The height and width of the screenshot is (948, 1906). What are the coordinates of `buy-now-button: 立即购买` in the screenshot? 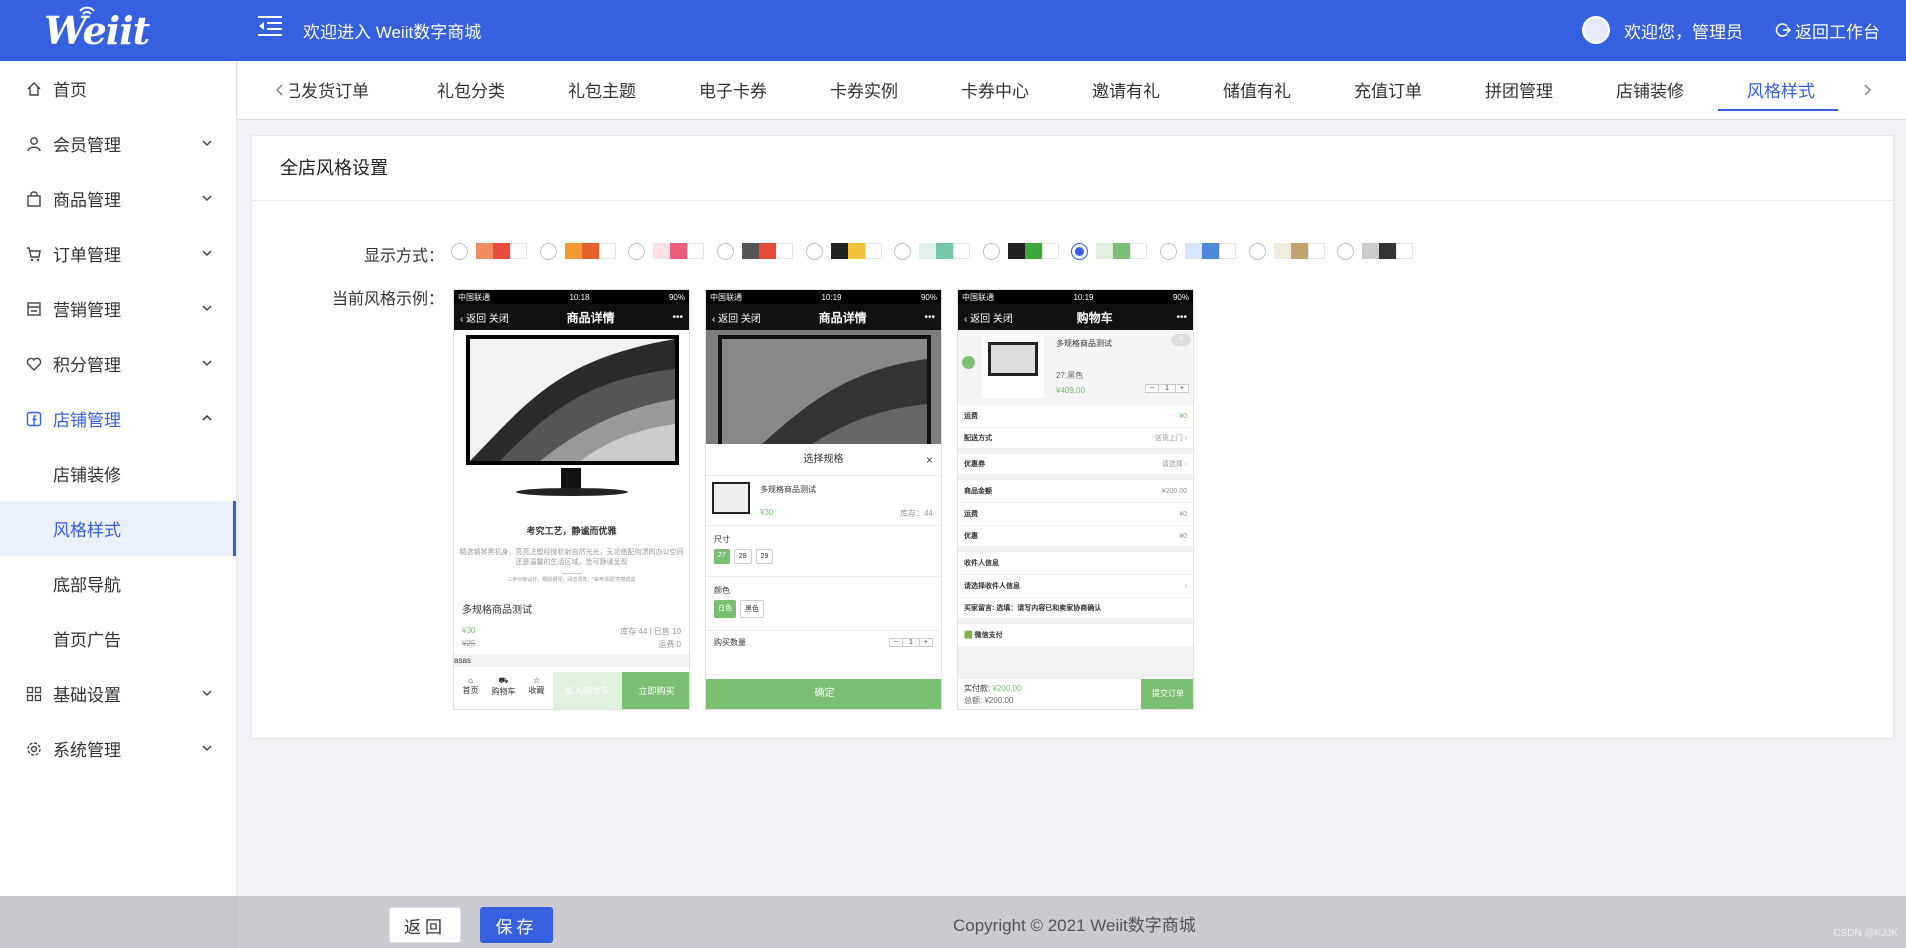 It's located at (655, 690).